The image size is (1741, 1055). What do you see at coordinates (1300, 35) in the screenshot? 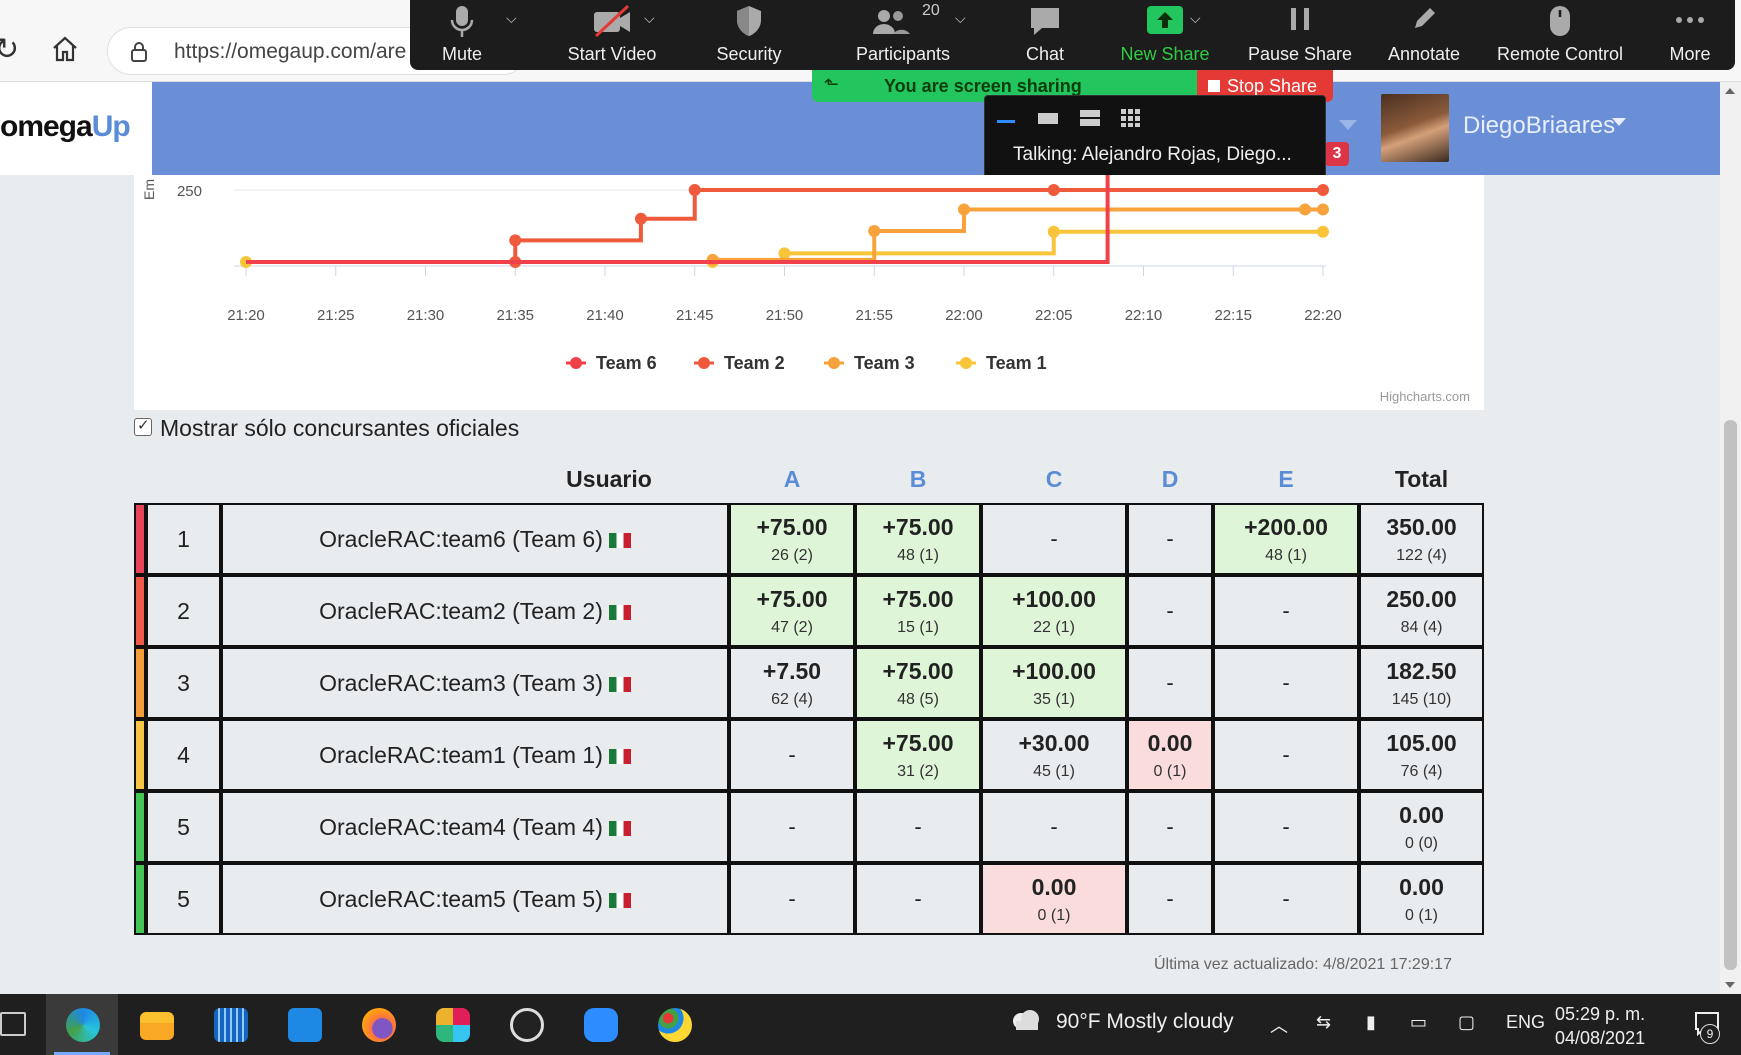
I see `pause-share-button: Pause Share` at bounding box center [1300, 35].